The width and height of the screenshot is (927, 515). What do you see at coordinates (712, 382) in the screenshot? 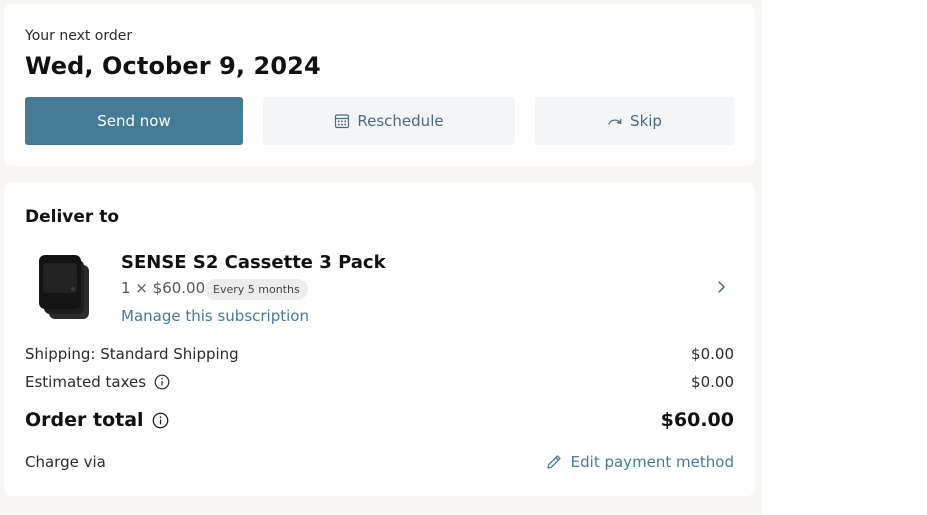
I see `taxes-value: $0.00` at bounding box center [712, 382].